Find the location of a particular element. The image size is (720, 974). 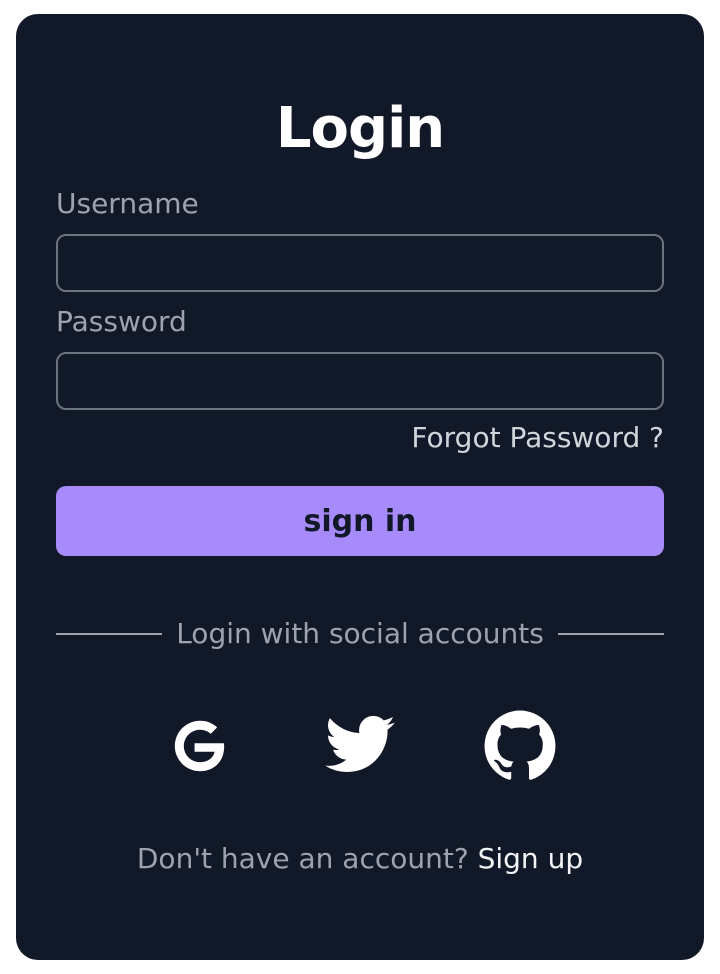

username-input is located at coordinates (360, 263).